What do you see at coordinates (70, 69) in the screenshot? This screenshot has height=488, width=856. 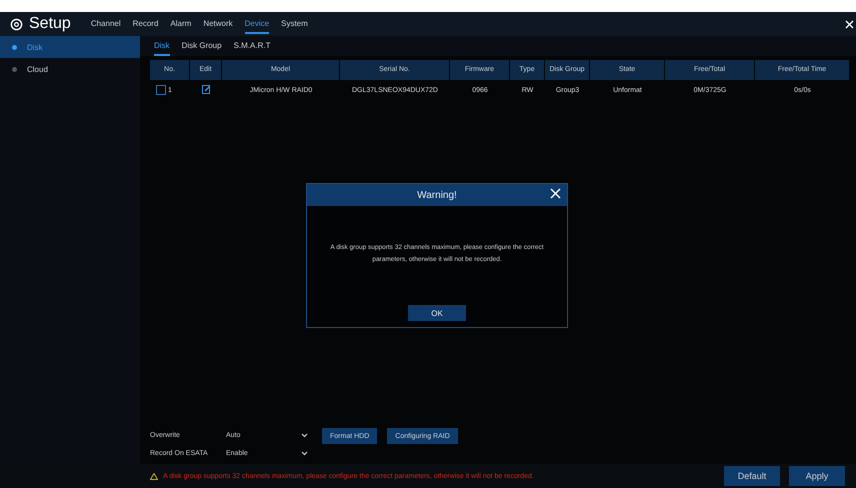 I see `sidebar-item: Cloud` at bounding box center [70, 69].